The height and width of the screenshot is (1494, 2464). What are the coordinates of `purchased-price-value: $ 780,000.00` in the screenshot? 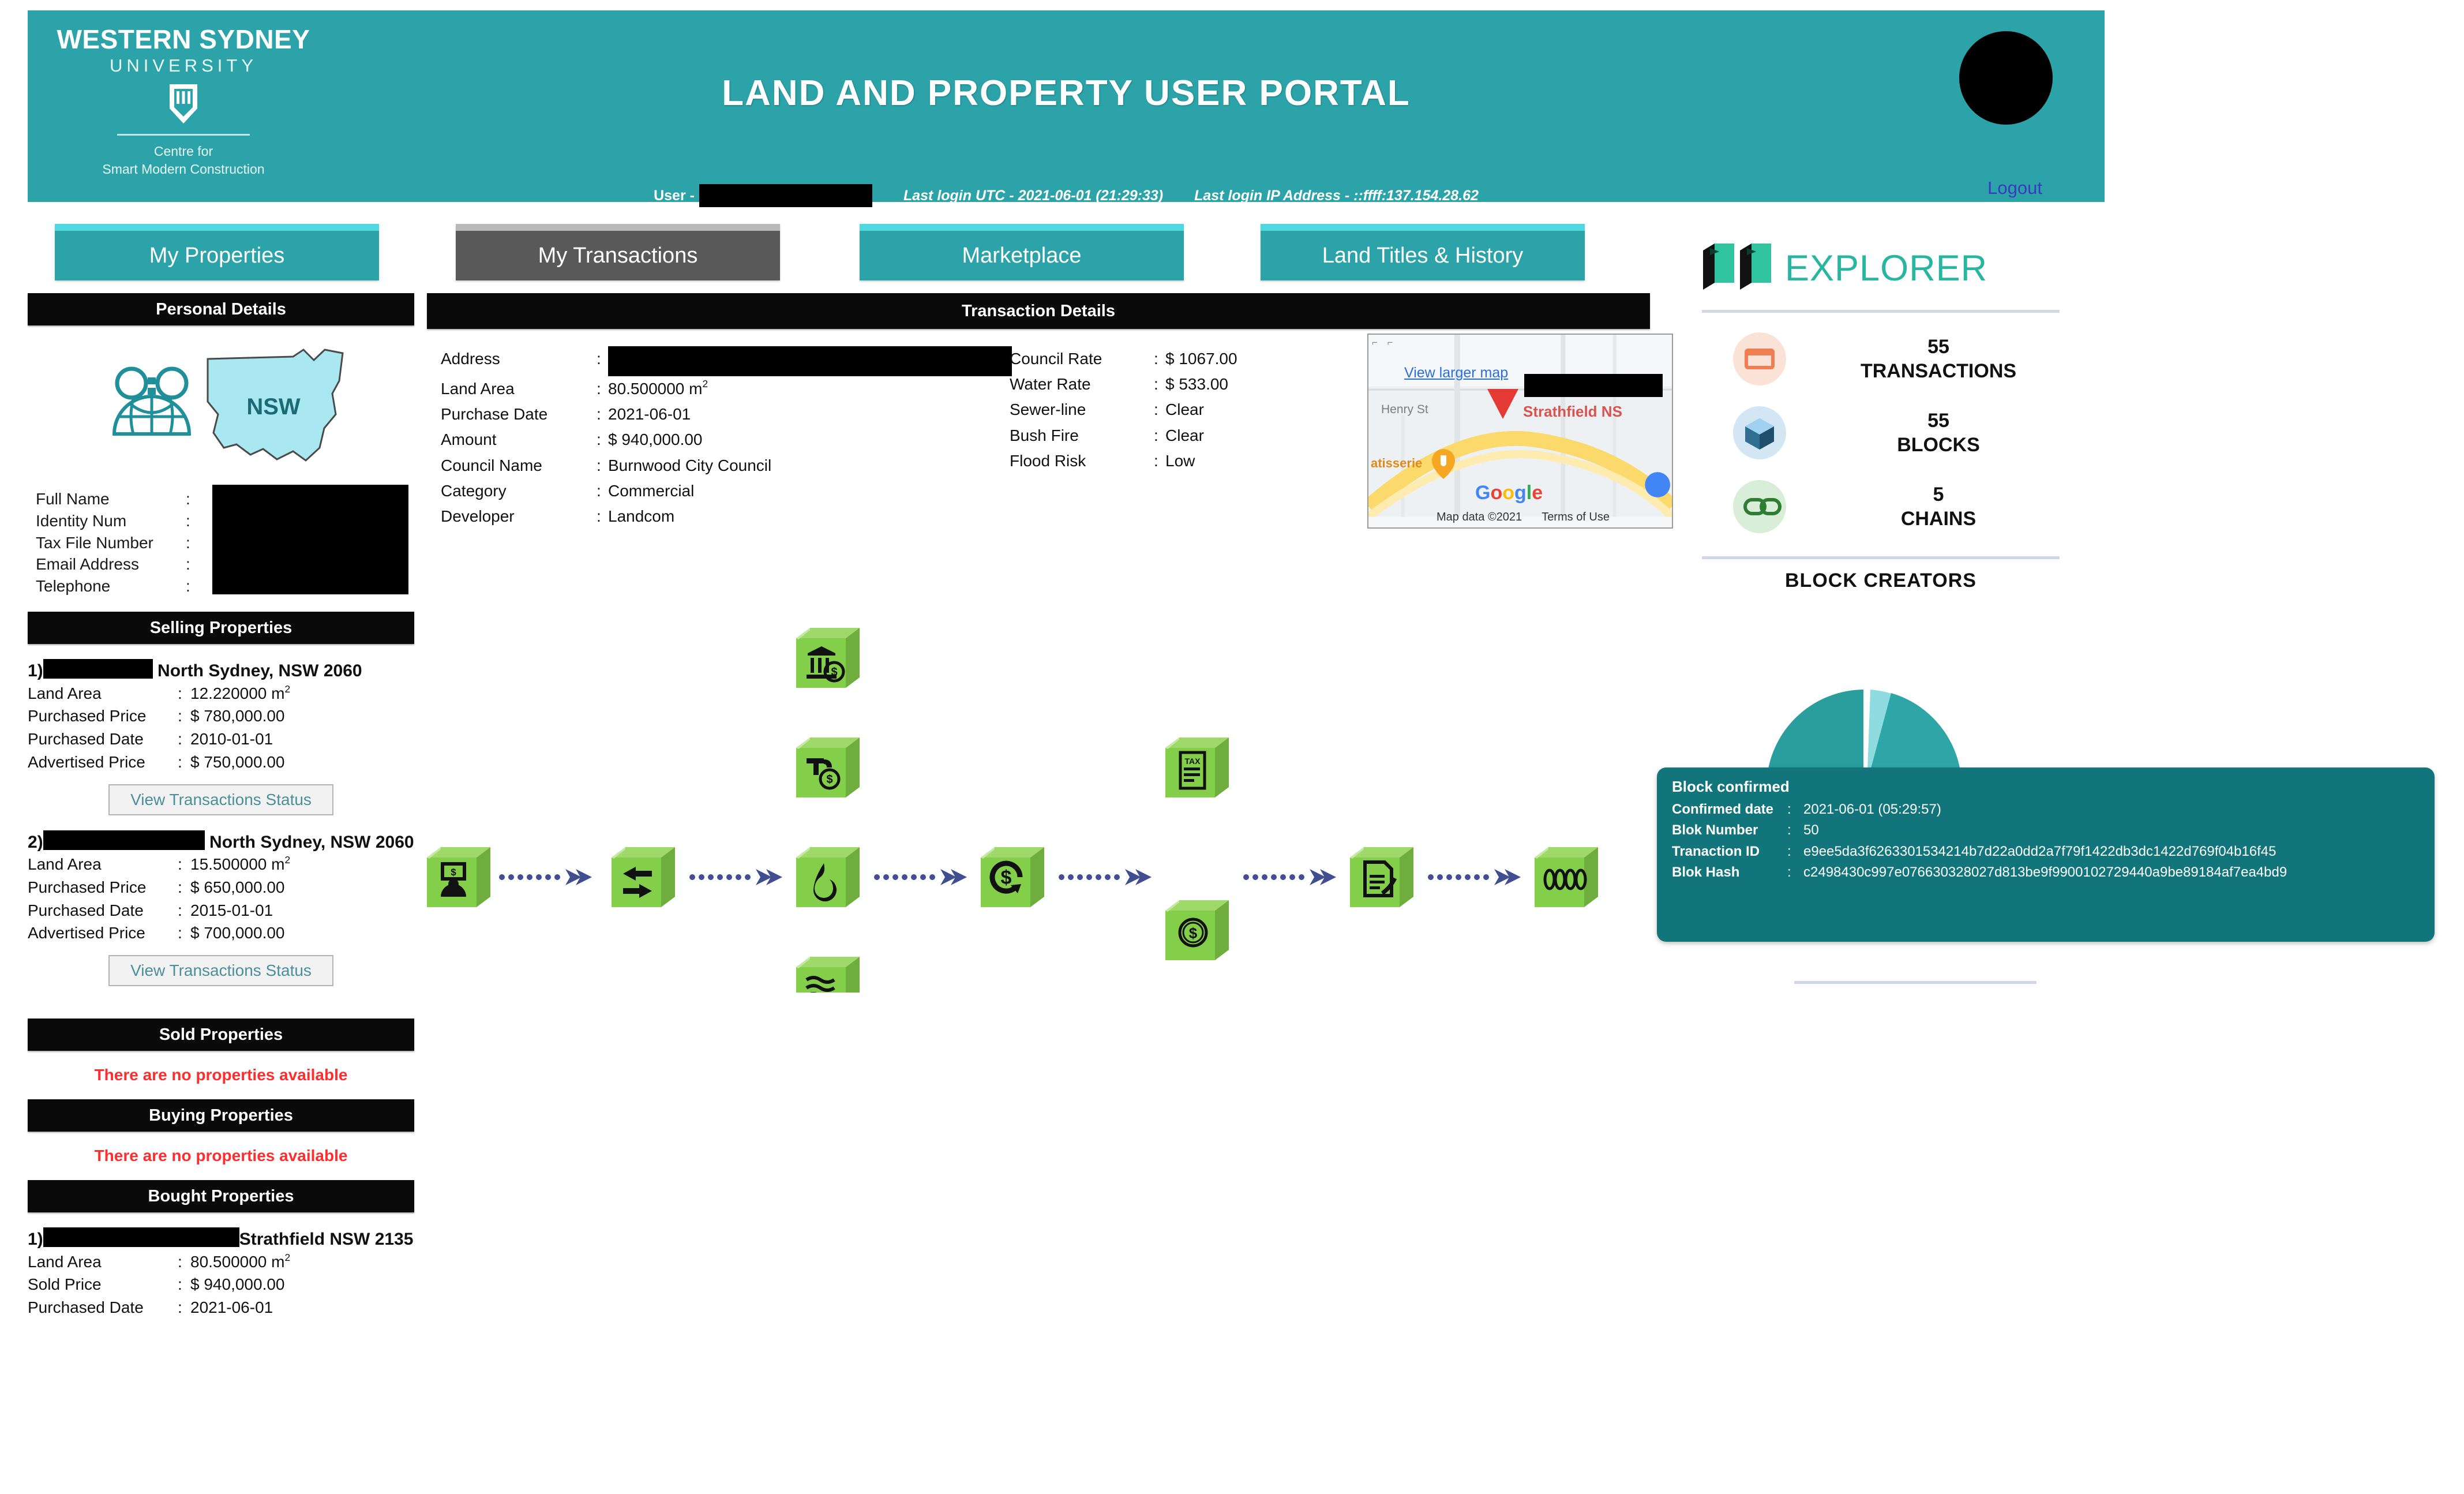 It's located at (237, 716).